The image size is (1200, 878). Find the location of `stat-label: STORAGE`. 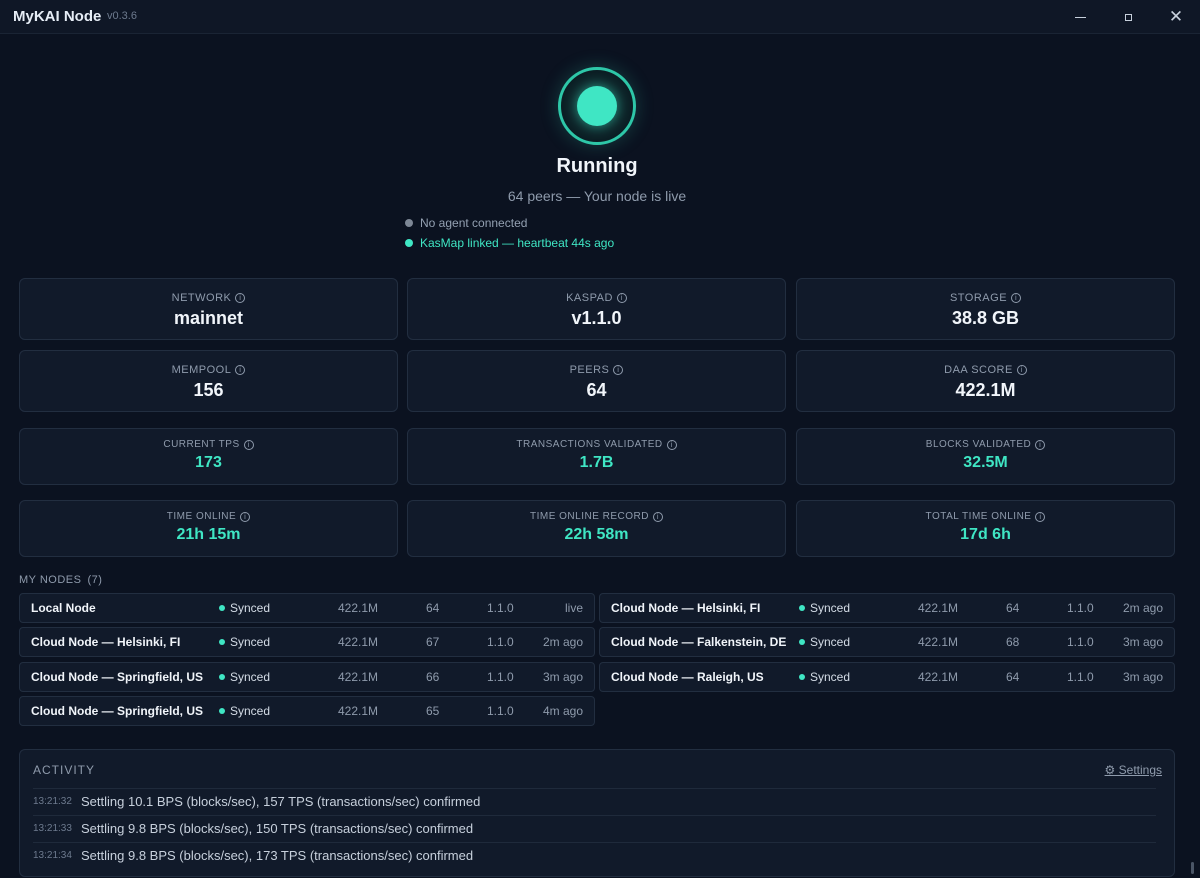

stat-label: STORAGE is located at coordinates (978, 298).